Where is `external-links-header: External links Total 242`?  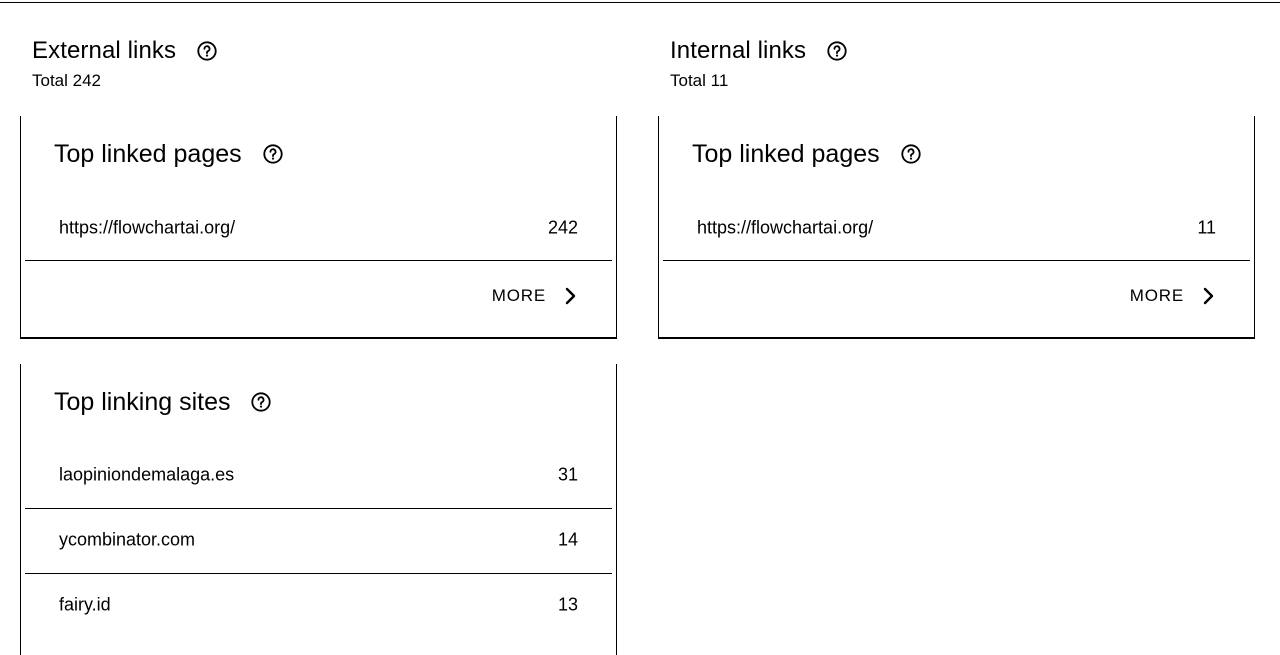 external-links-header: External links Total 242 is located at coordinates (125, 63).